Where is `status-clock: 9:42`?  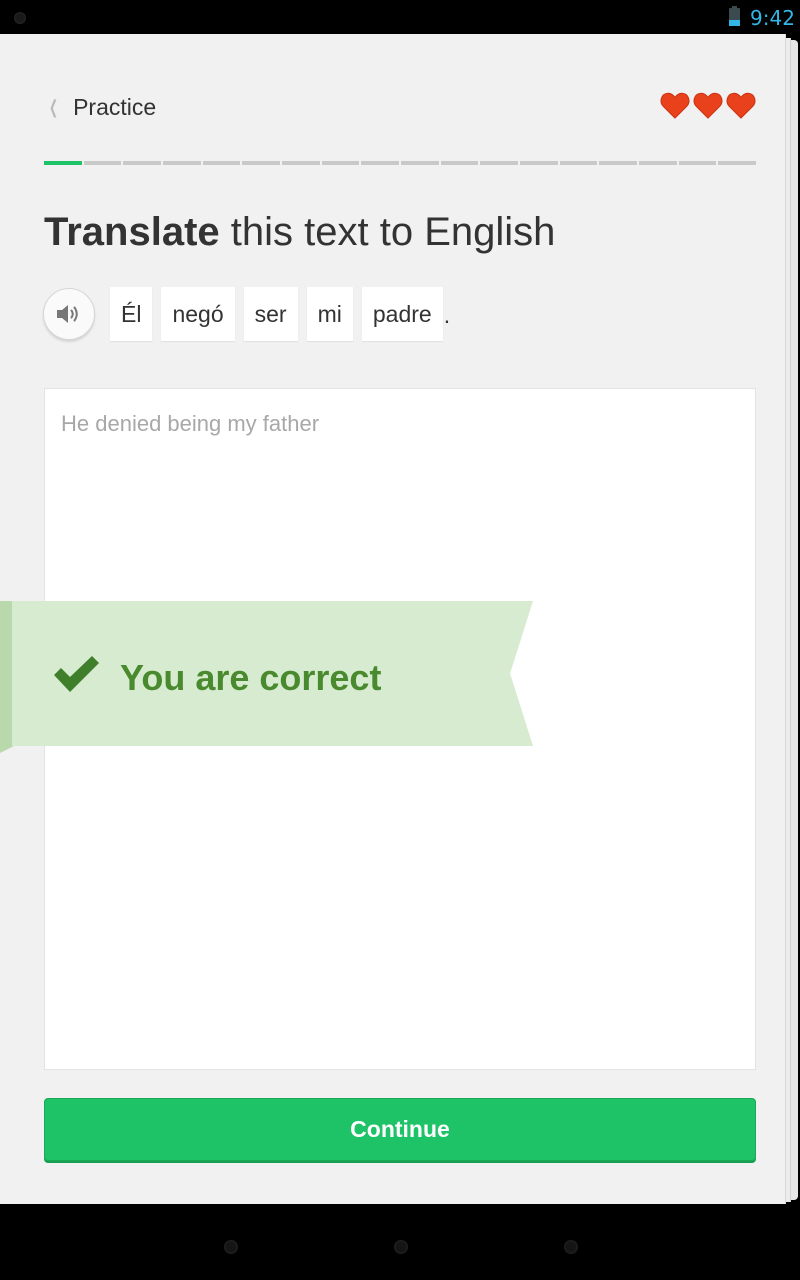 status-clock: 9:42 is located at coordinates (772, 18).